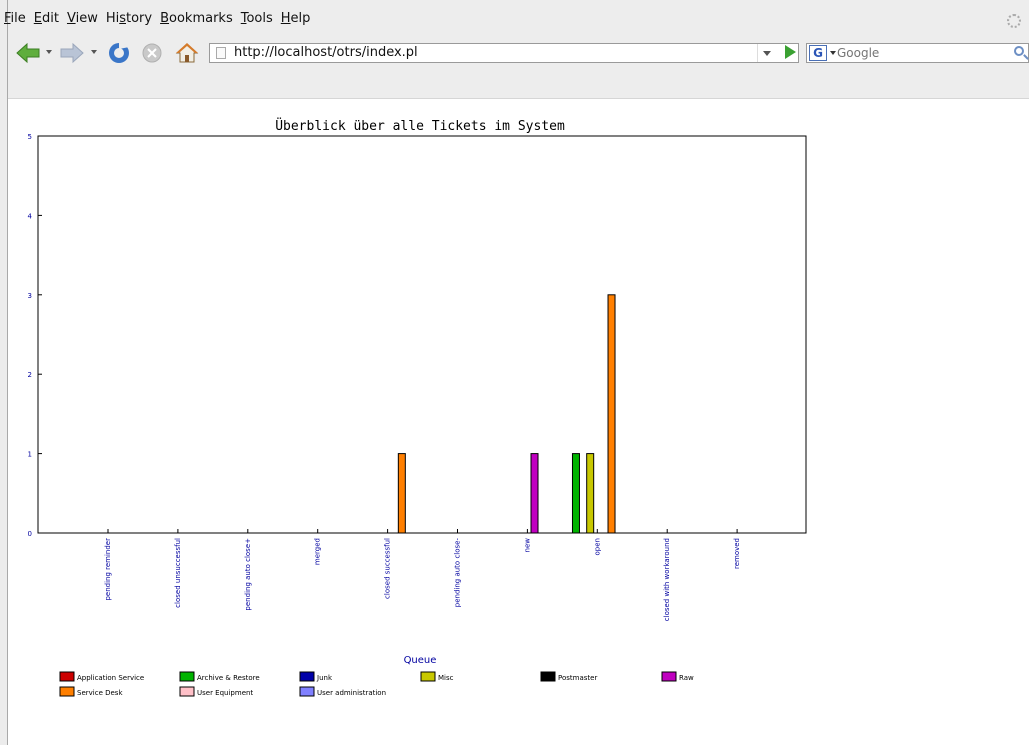  Describe the element at coordinates (228, 678) in the screenshot. I see `legend-label: Archive & Restore` at that location.